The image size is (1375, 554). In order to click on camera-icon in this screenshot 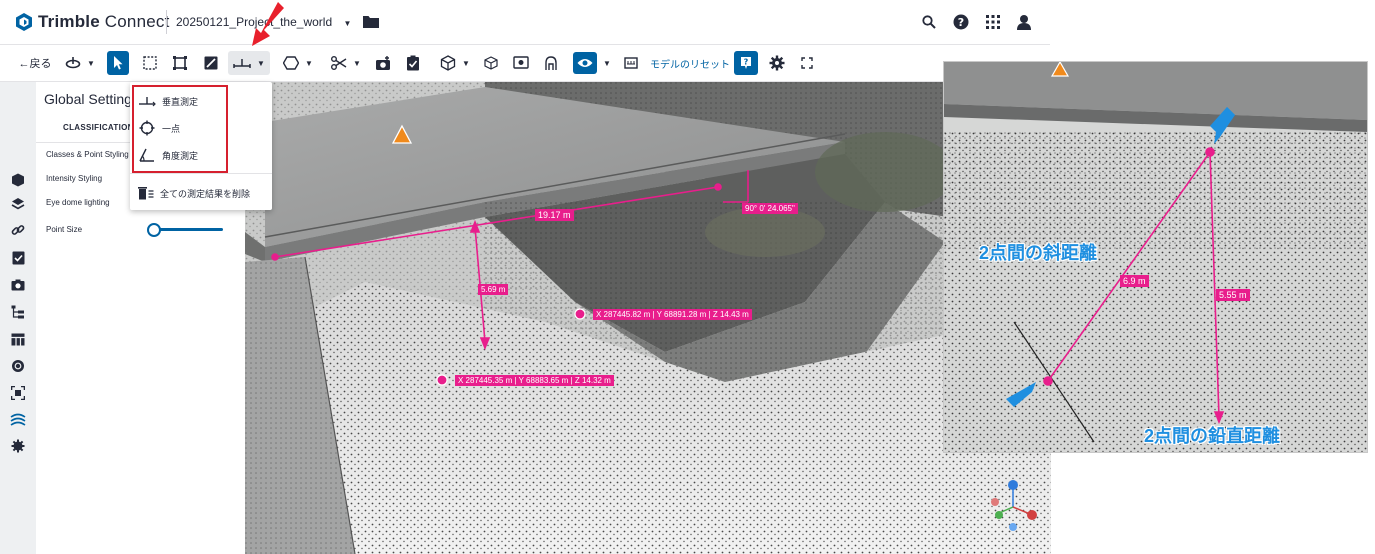, I will do `click(18, 285)`.